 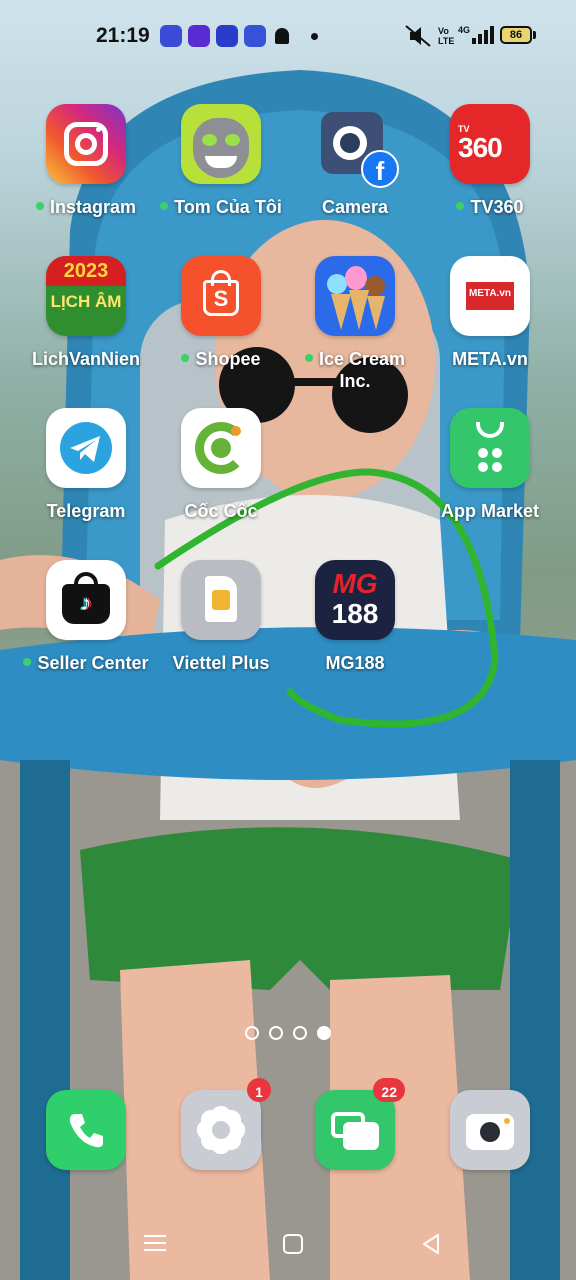 I want to click on menu-icon, so click(x=155, y=1243).